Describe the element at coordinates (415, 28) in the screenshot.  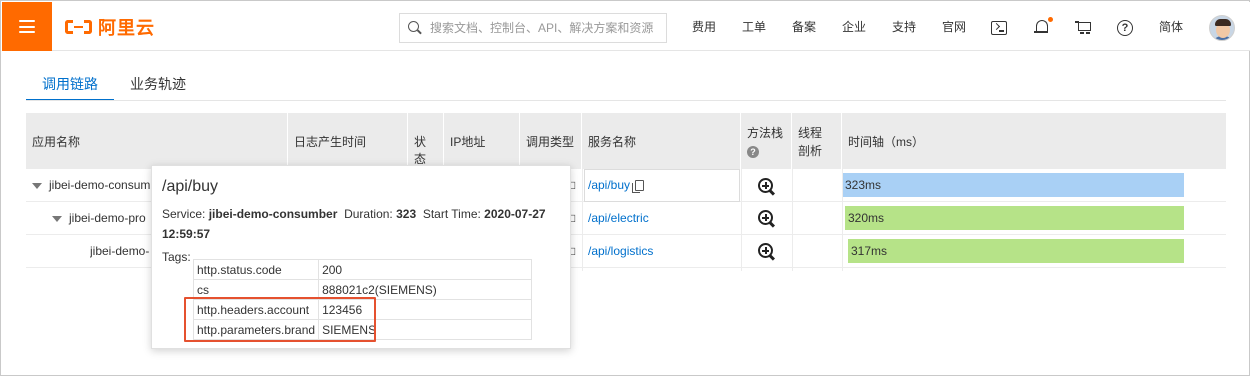
I see `search-icon` at that location.